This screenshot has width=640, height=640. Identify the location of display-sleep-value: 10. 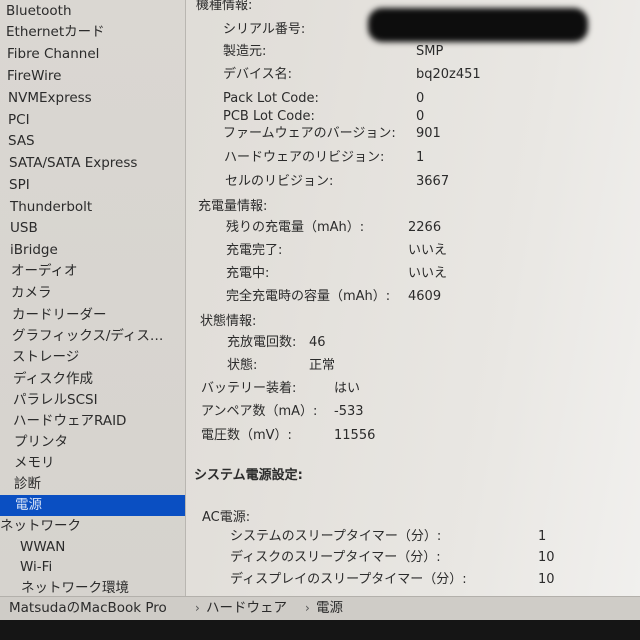
(546, 579).